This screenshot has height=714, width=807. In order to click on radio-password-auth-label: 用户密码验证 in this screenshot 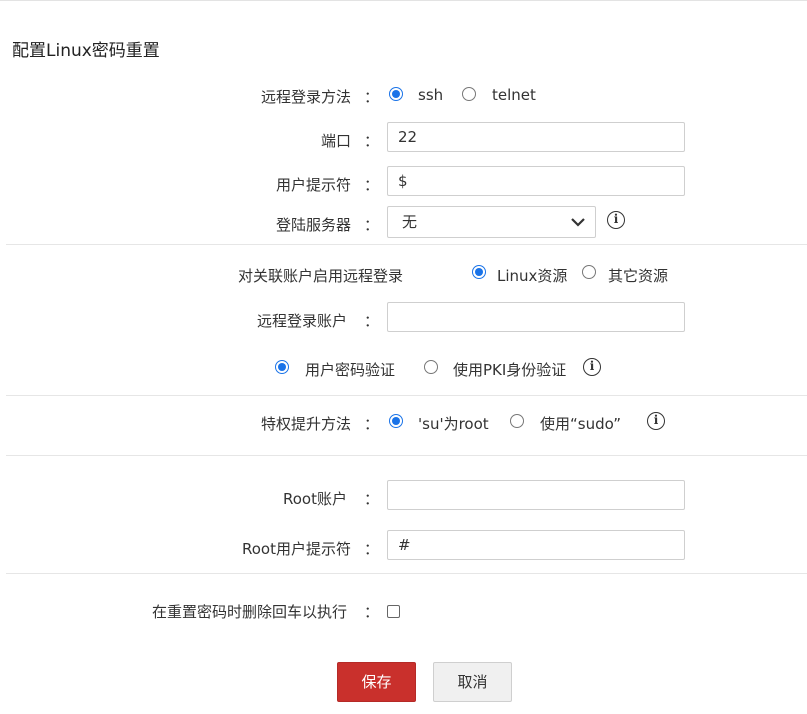, I will do `click(350, 369)`.